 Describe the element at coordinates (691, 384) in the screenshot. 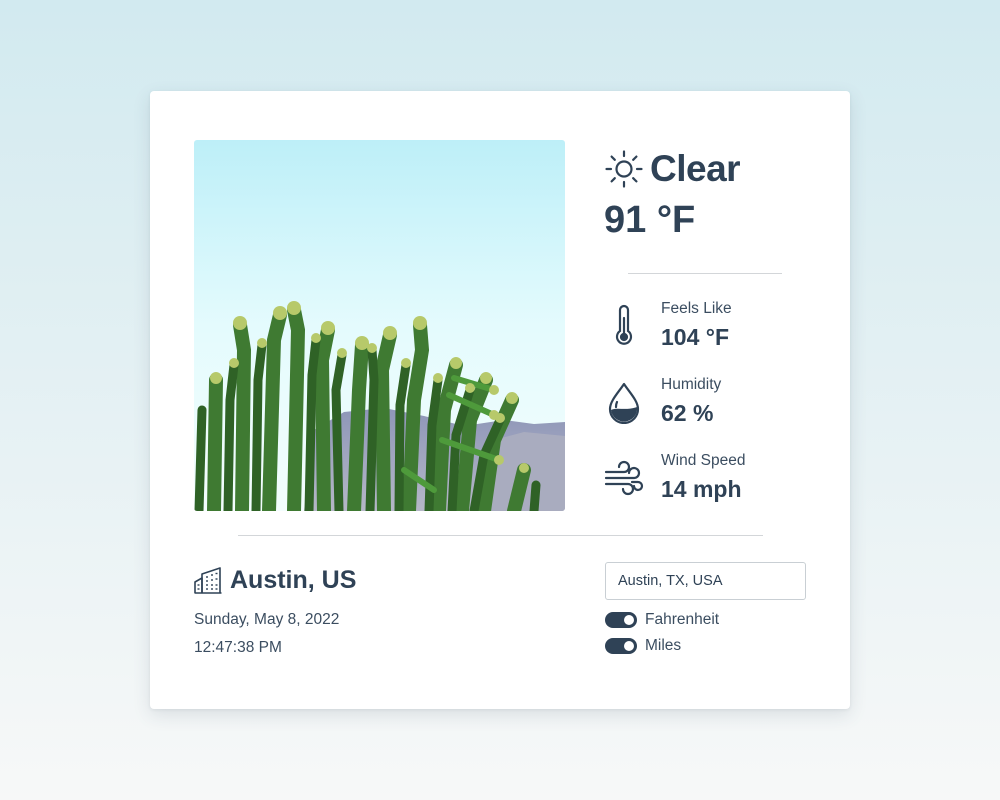

I see `metric-label: Humidity` at that location.